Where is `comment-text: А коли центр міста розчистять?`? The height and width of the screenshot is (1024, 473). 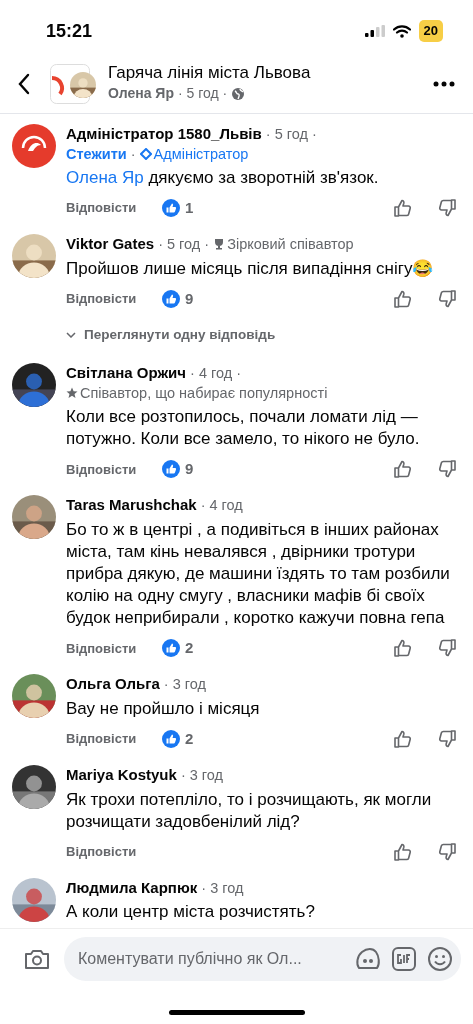
comment-text: А коли центр міста розчистять? is located at coordinates (191, 912).